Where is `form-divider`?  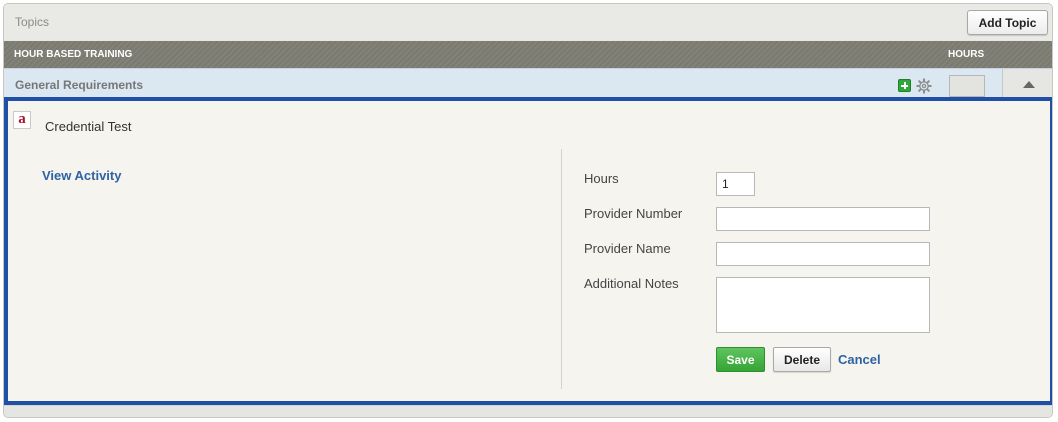
form-divider is located at coordinates (561, 269).